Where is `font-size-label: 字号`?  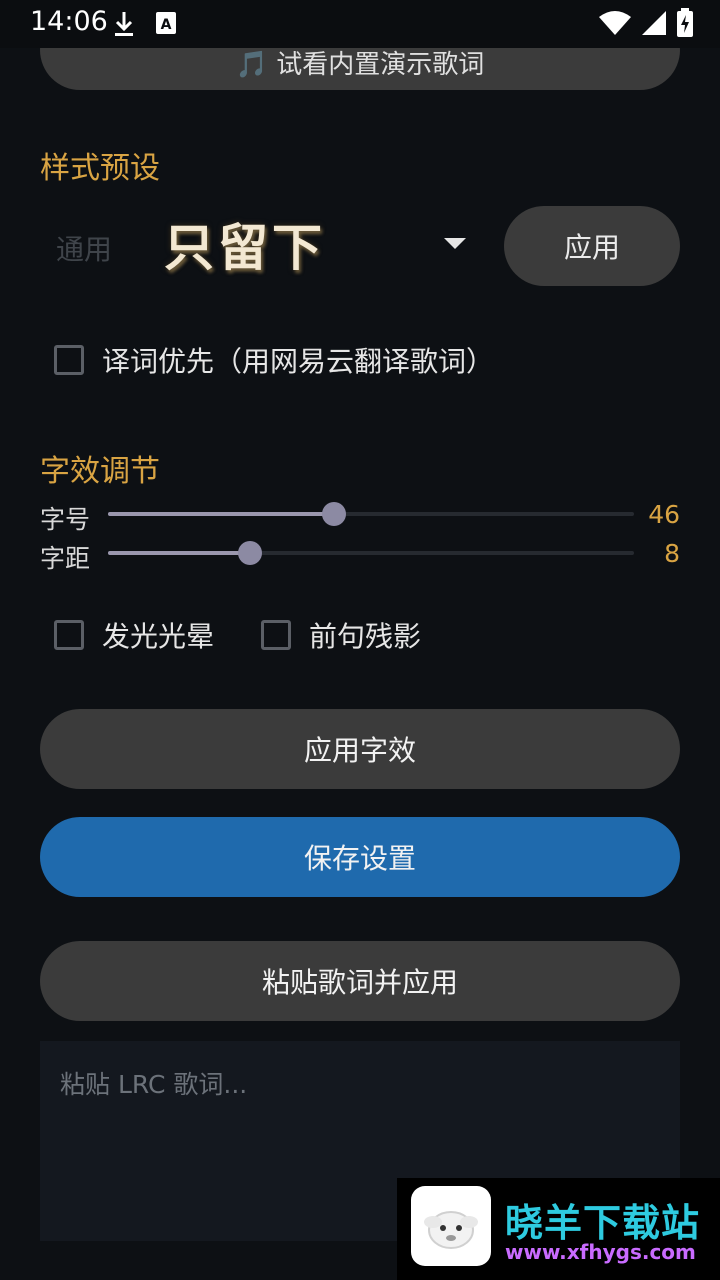
font-size-label: 字号 is located at coordinates (65, 519).